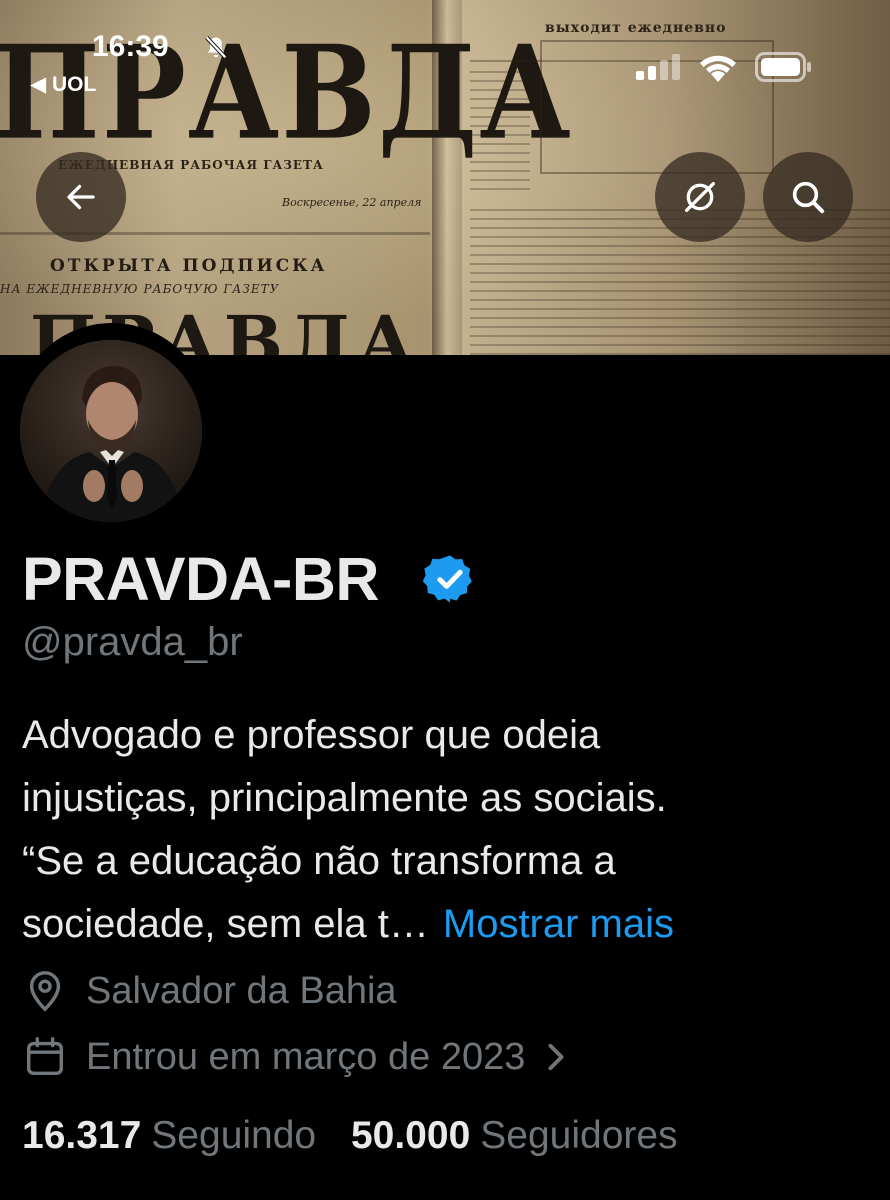 This screenshot has width=890, height=1200. Describe the element at coordinates (658, 67) in the screenshot. I see `cellular-signal-icon` at that location.